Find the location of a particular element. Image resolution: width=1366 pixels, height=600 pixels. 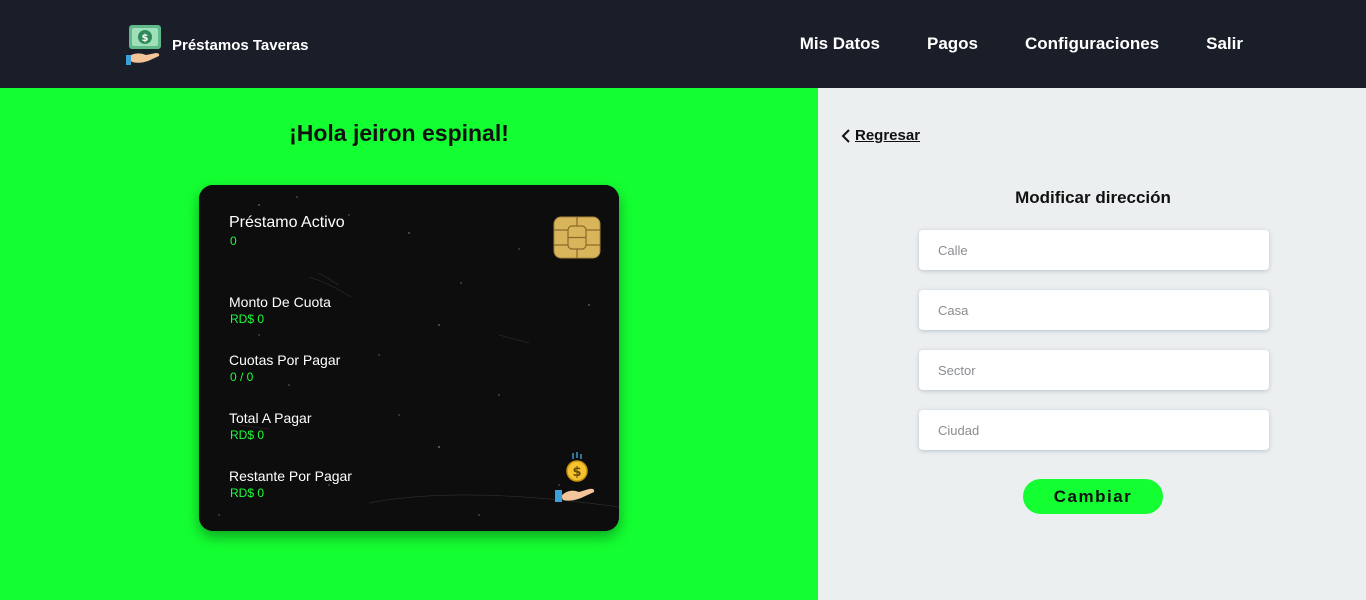

card-item-remaining: Restante Por Pagar RD$ 0 is located at coordinates (290, 484).